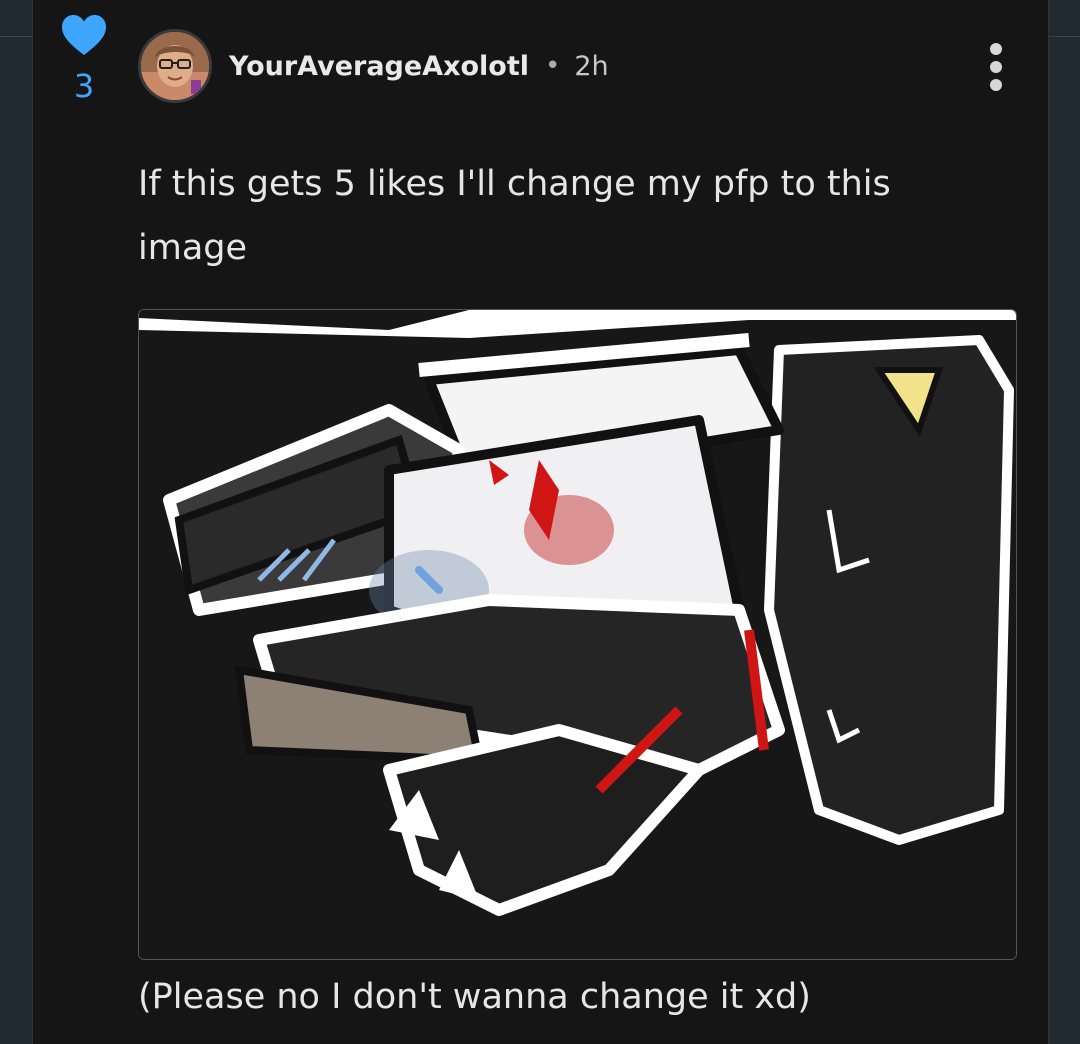 Image resolution: width=1080 pixels, height=1044 pixels. I want to click on image-caption: (Please no I don't wanna change it xd), so click(474, 997).